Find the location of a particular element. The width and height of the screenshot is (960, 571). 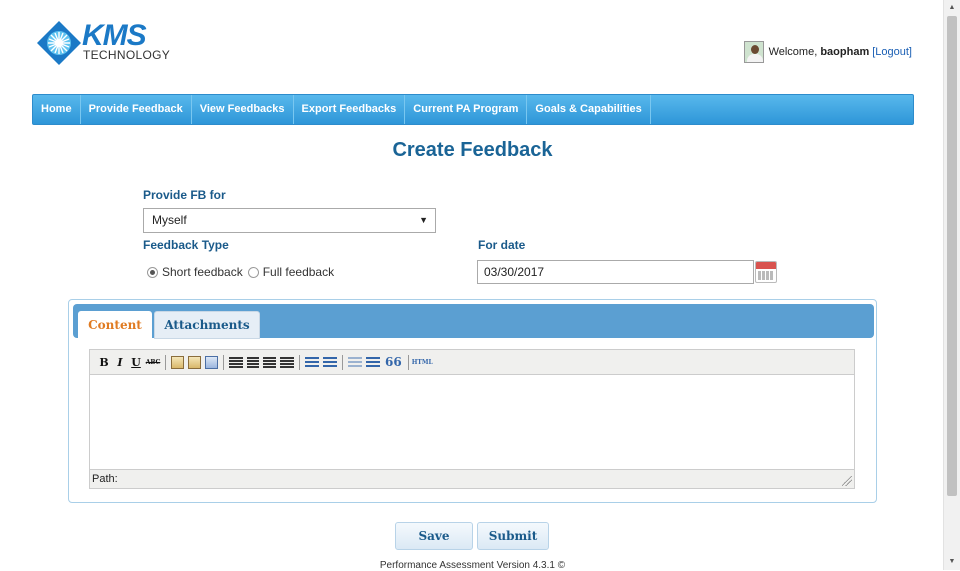

for-date-input: 03/30/2017 is located at coordinates (615, 272).